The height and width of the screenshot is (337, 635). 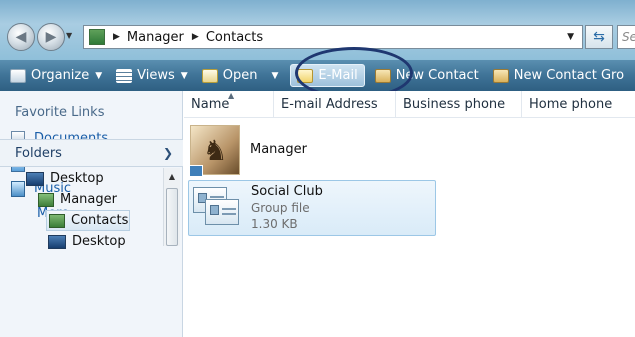 What do you see at coordinates (278, 149) in the screenshot?
I see `contact-name: Manager` at bounding box center [278, 149].